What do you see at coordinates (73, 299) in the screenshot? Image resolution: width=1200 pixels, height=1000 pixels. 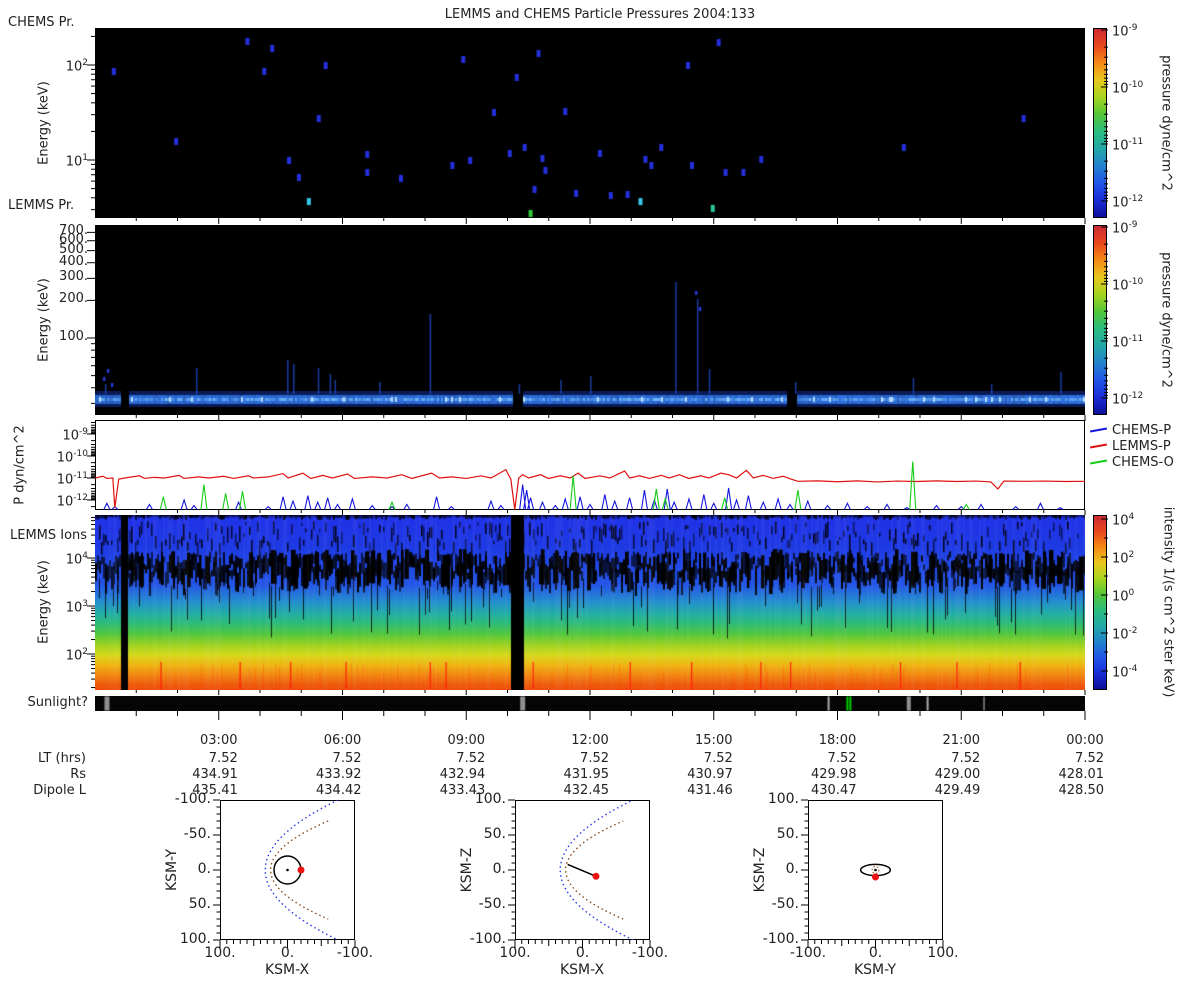 I see `y-tick-label: 200.` at bounding box center [73, 299].